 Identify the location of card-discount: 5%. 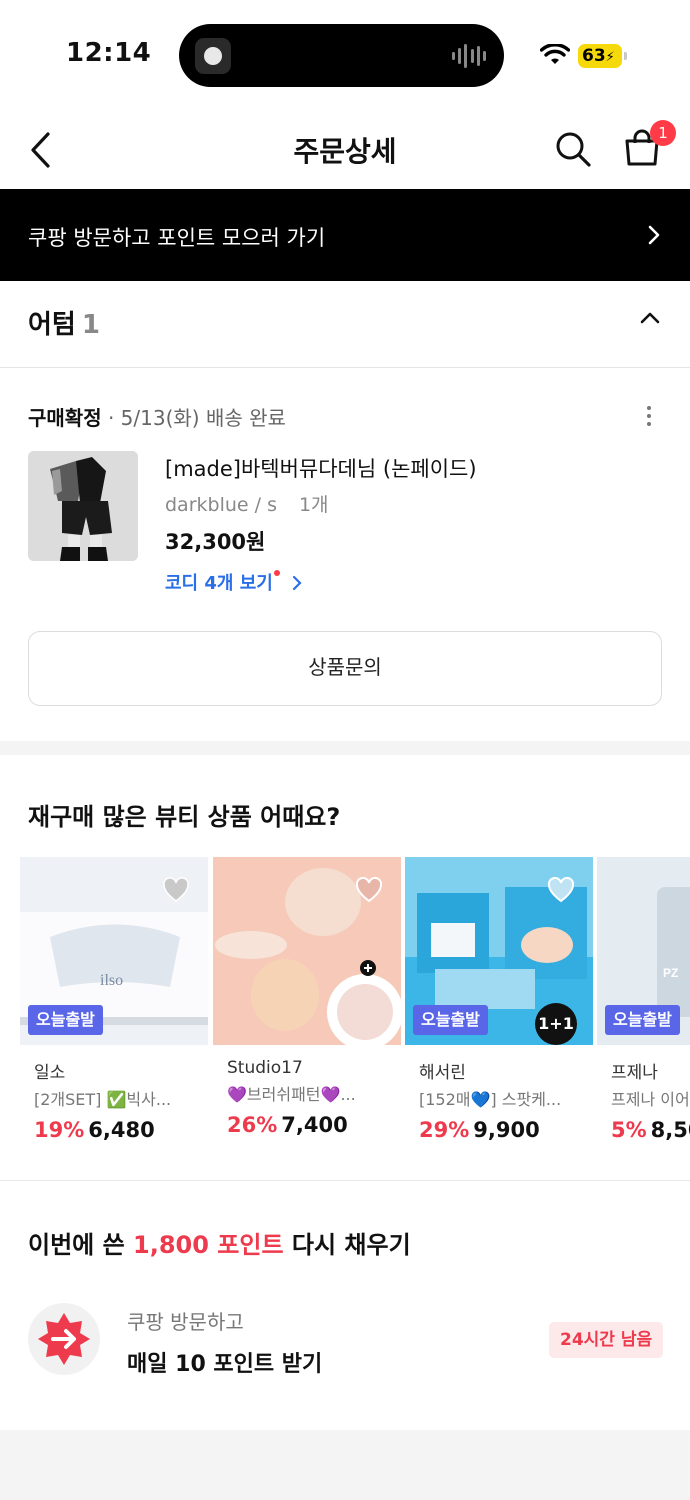
(629, 1130).